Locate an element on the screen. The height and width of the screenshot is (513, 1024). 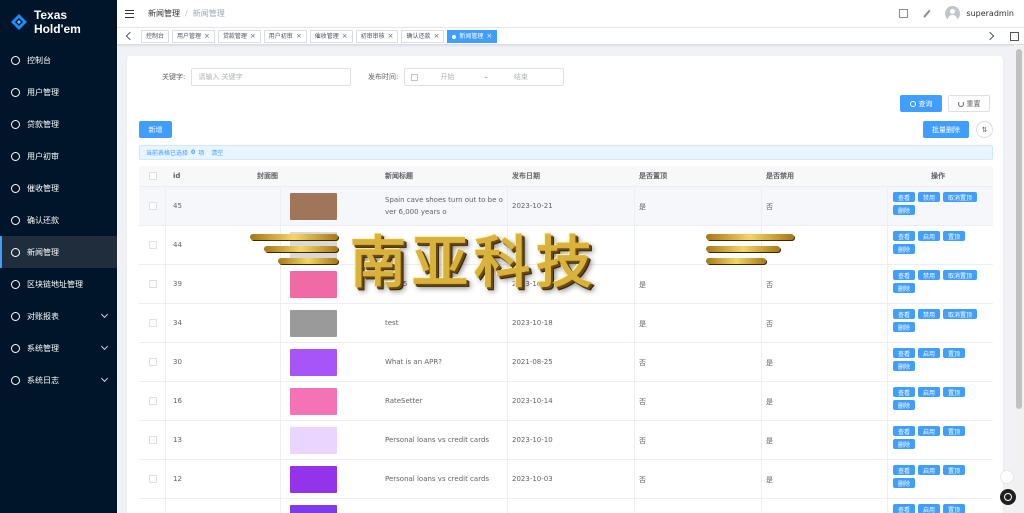
chevron-right-icon is located at coordinates (990, 36).